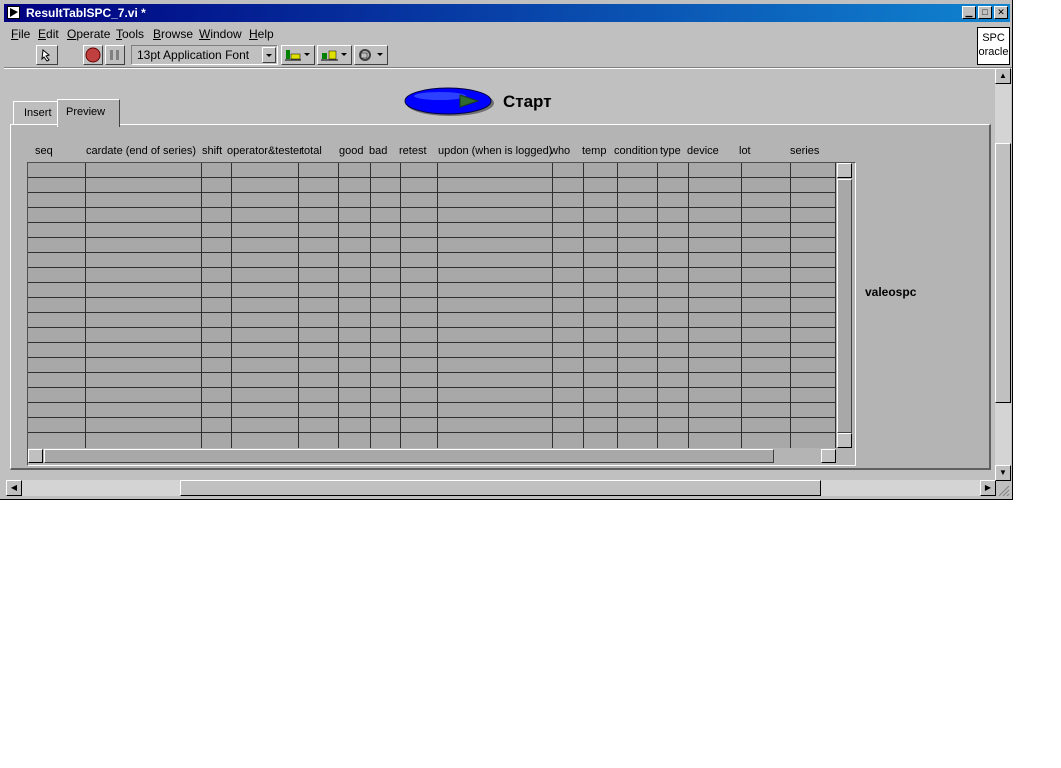 The image size is (1061, 768). Describe the element at coordinates (130, 34) in the screenshot. I see `menu-tools: Tools` at that location.